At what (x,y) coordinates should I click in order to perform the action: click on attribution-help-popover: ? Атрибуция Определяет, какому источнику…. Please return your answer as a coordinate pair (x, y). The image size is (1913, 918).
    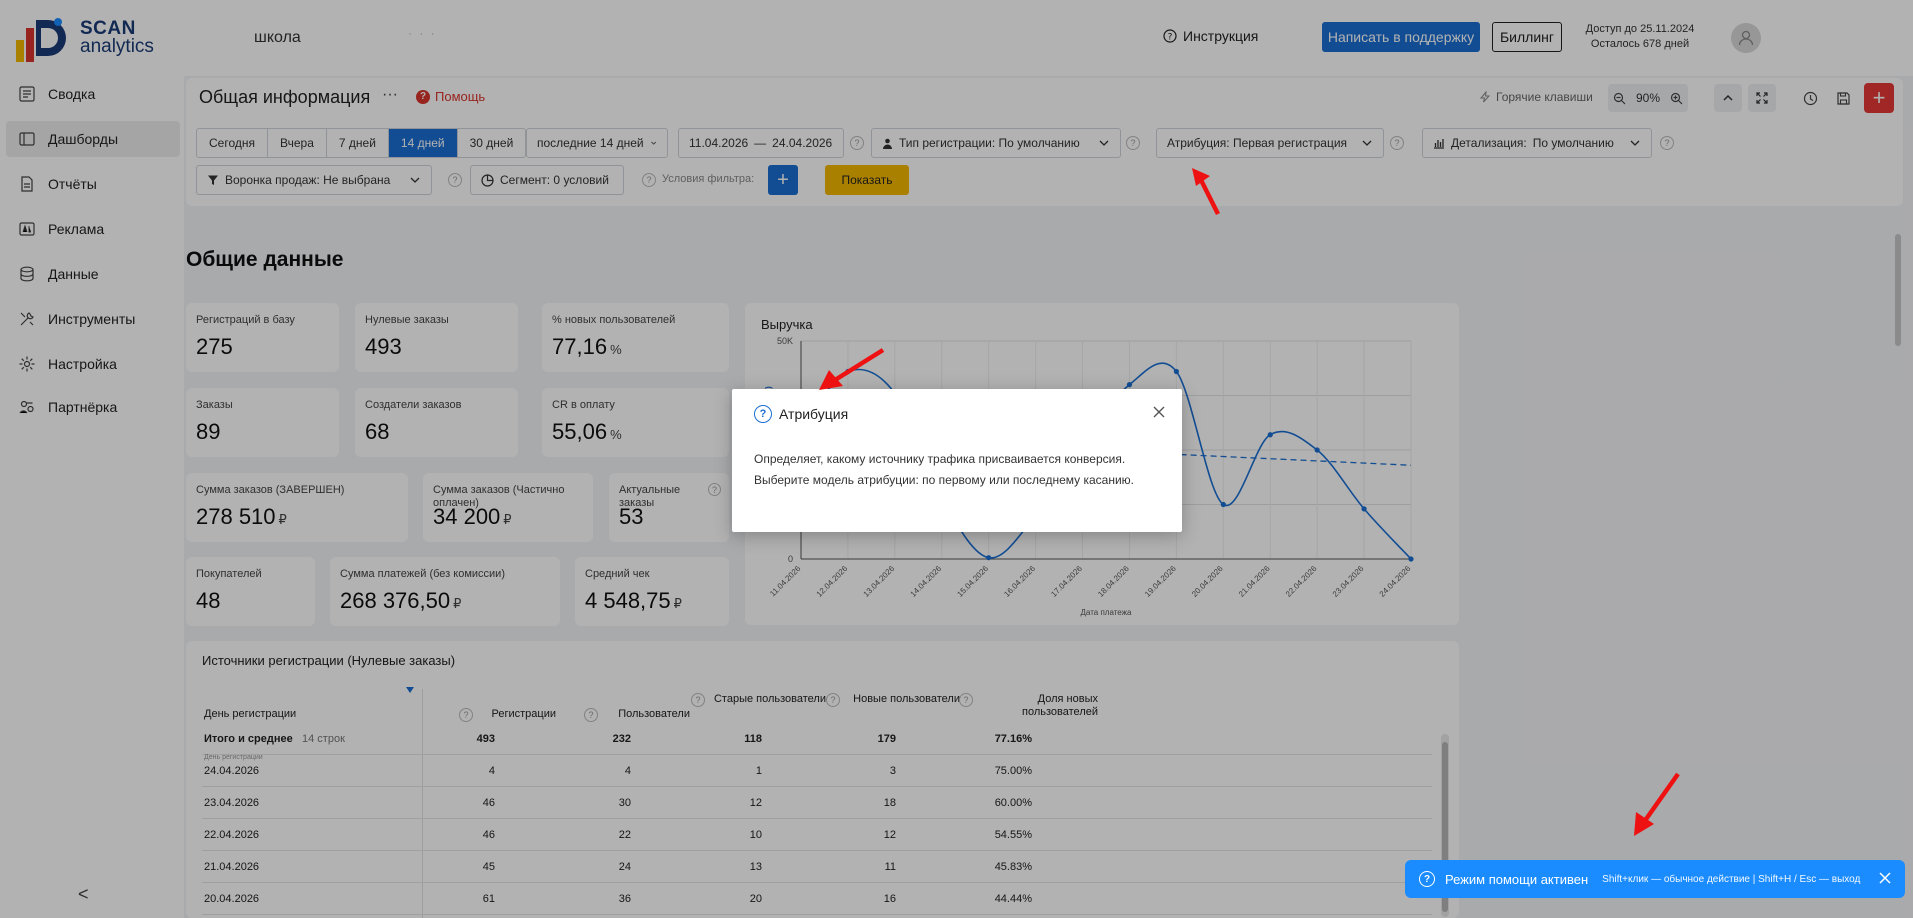
    Looking at the image, I should click on (957, 460).